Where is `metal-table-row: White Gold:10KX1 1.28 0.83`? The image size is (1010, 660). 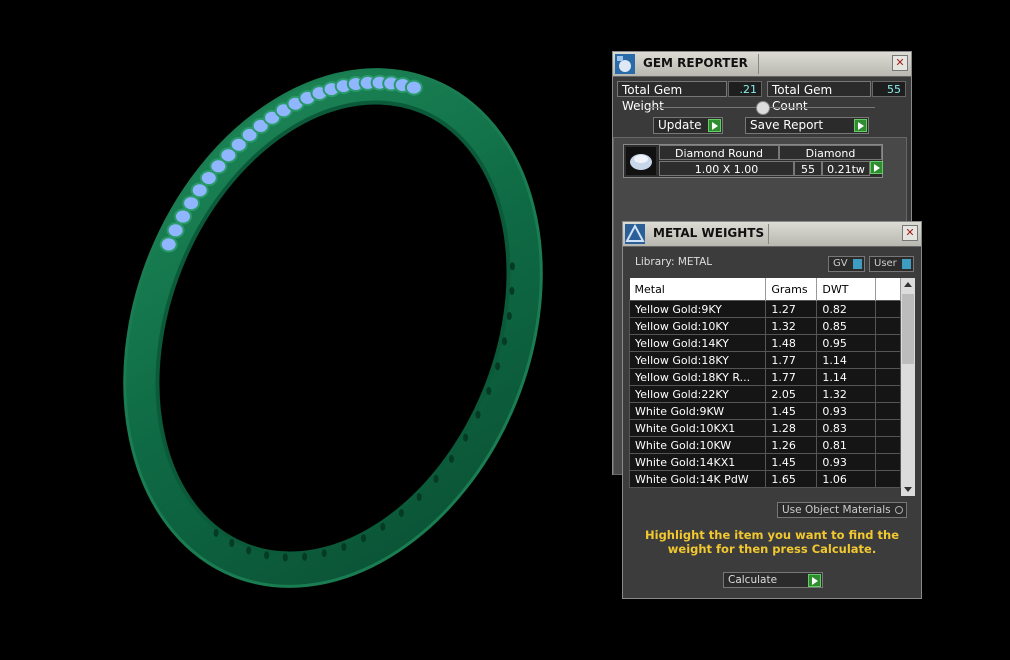 metal-table-row: White Gold:10KX1 1.28 0.83 is located at coordinates (764, 428).